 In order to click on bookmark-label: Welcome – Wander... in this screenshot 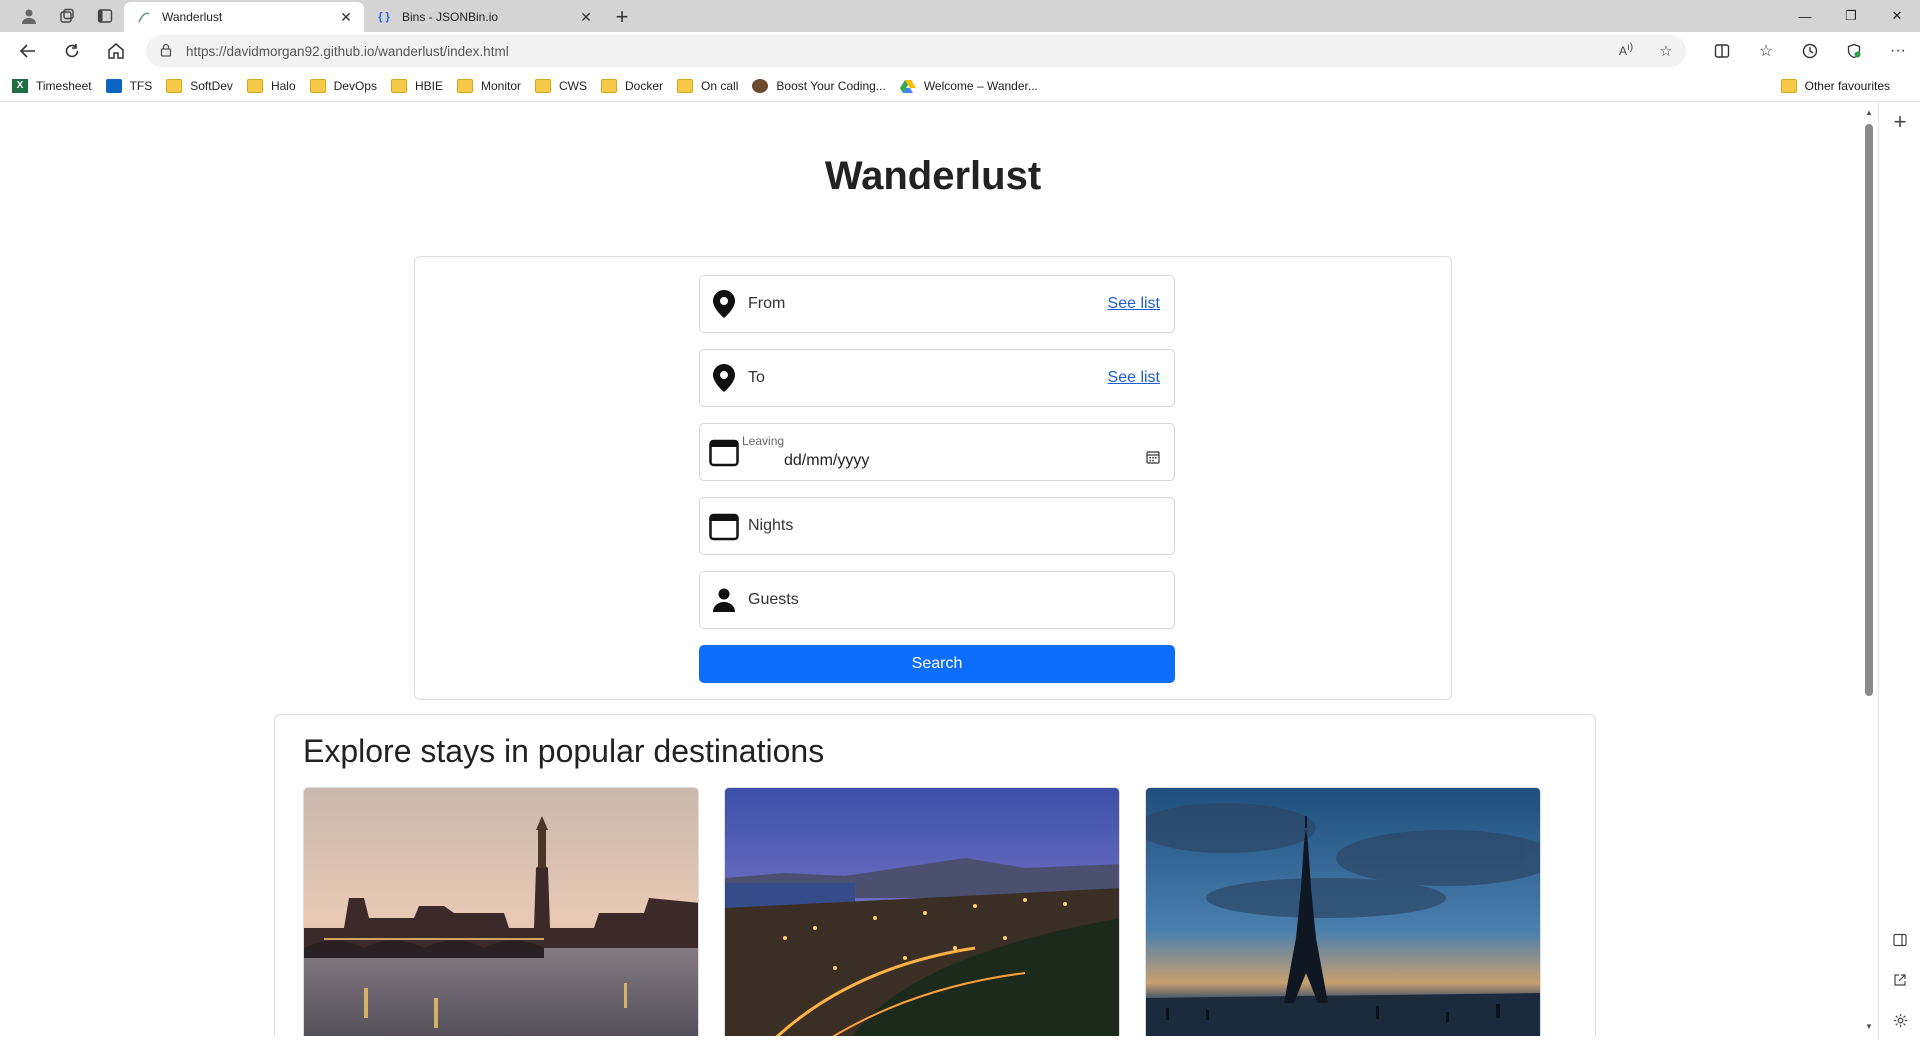, I will do `click(980, 85)`.